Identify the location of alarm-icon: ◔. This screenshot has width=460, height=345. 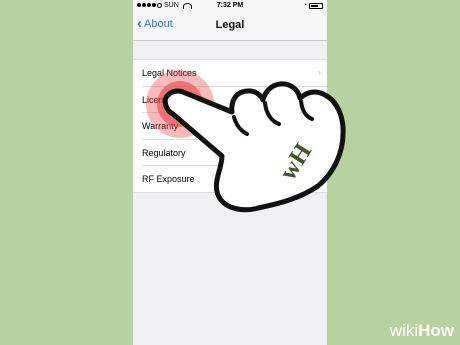
(304, 5).